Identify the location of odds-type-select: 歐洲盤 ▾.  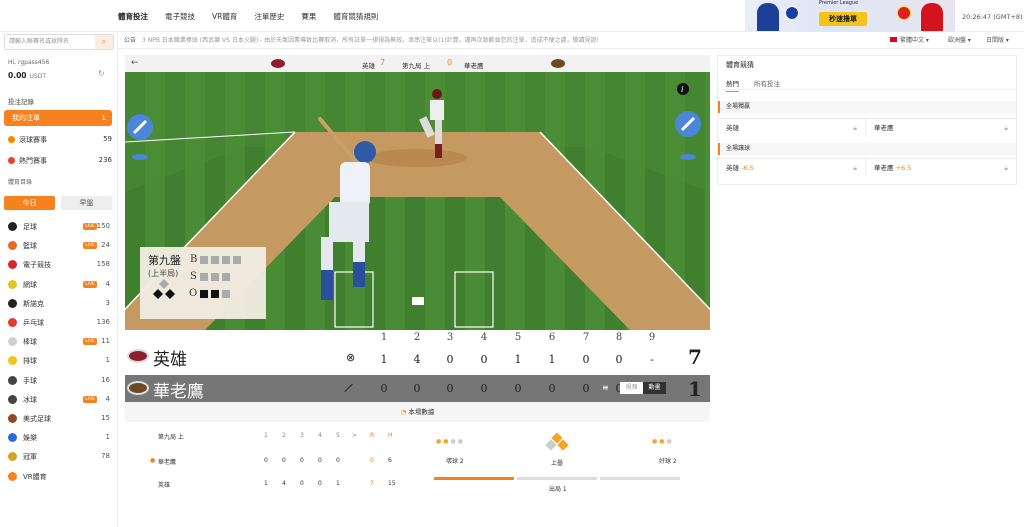
(959, 40).